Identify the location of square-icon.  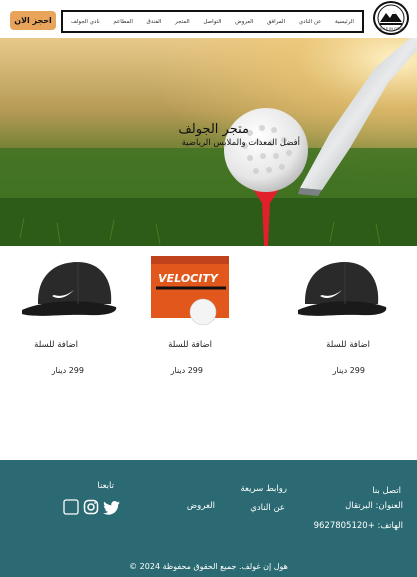
(71, 509).